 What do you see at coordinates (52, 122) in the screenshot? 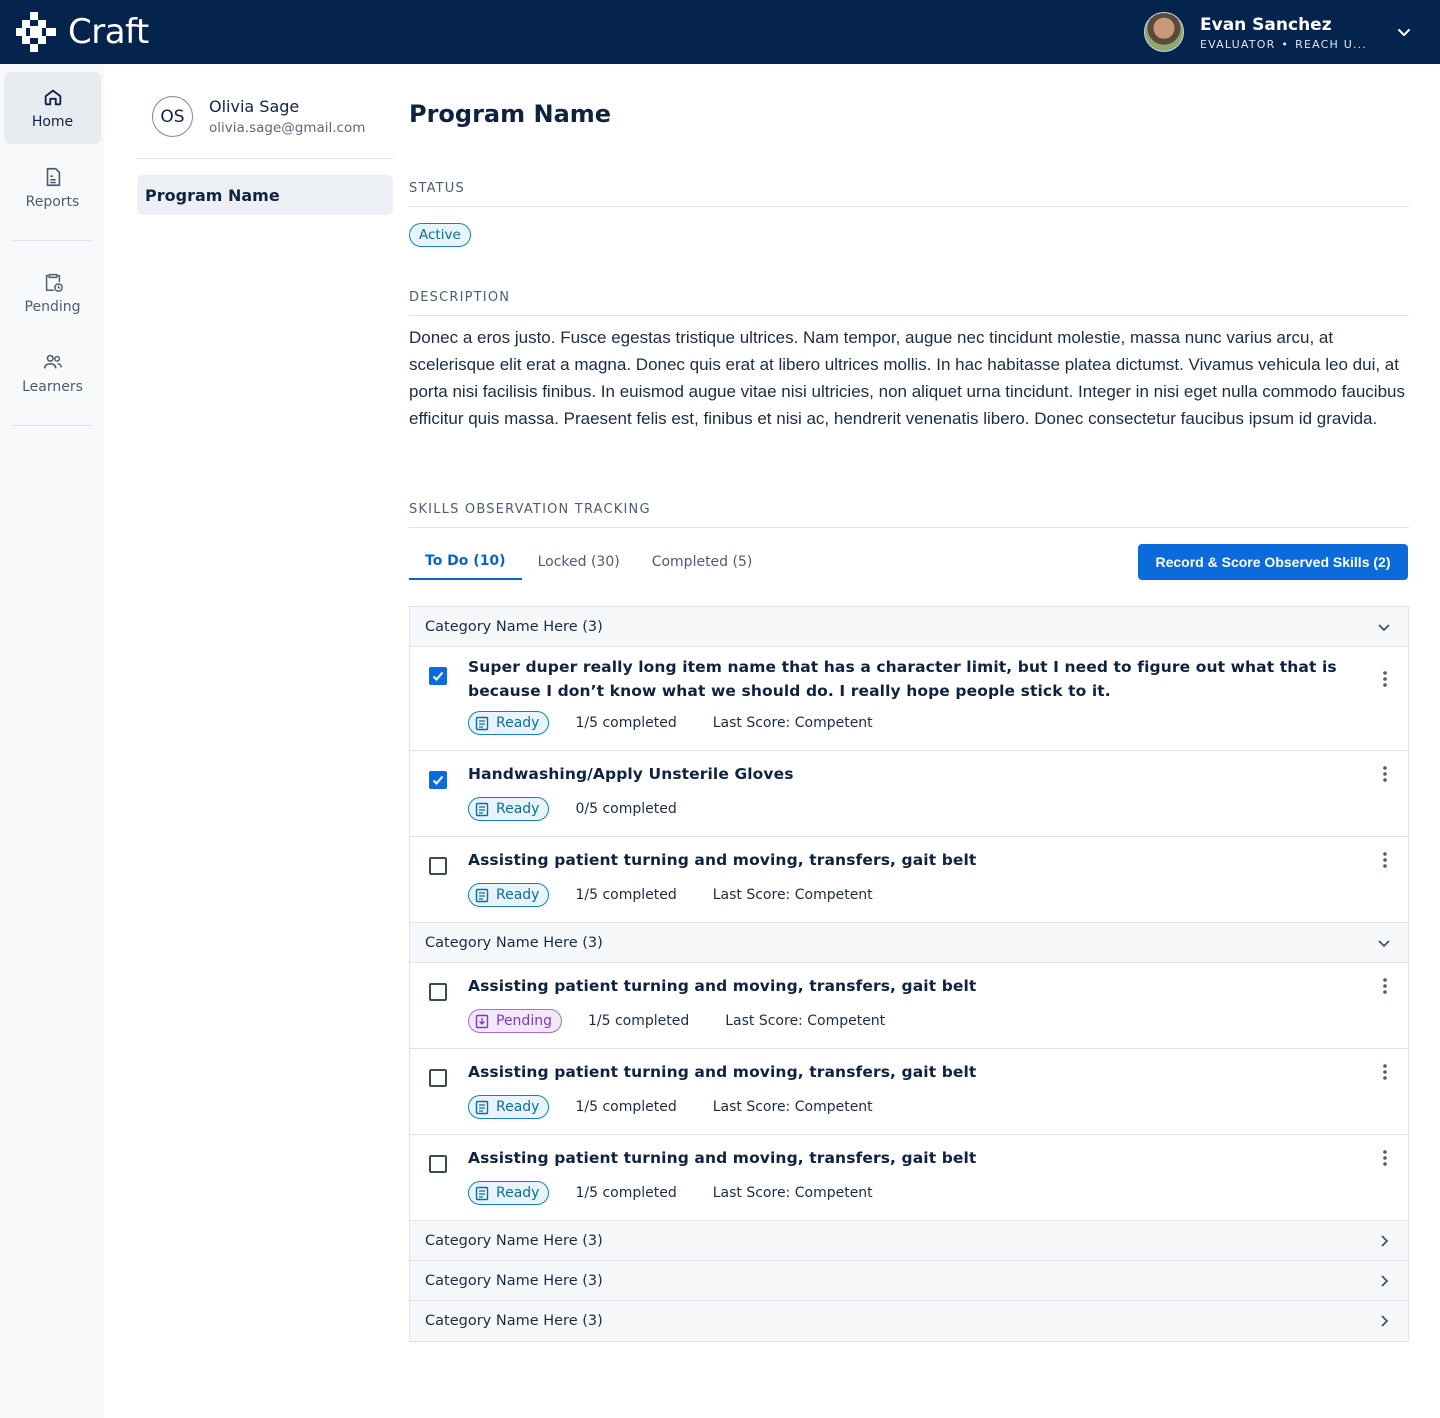
I see `nav-label-home: Home` at bounding box center [52, 122].